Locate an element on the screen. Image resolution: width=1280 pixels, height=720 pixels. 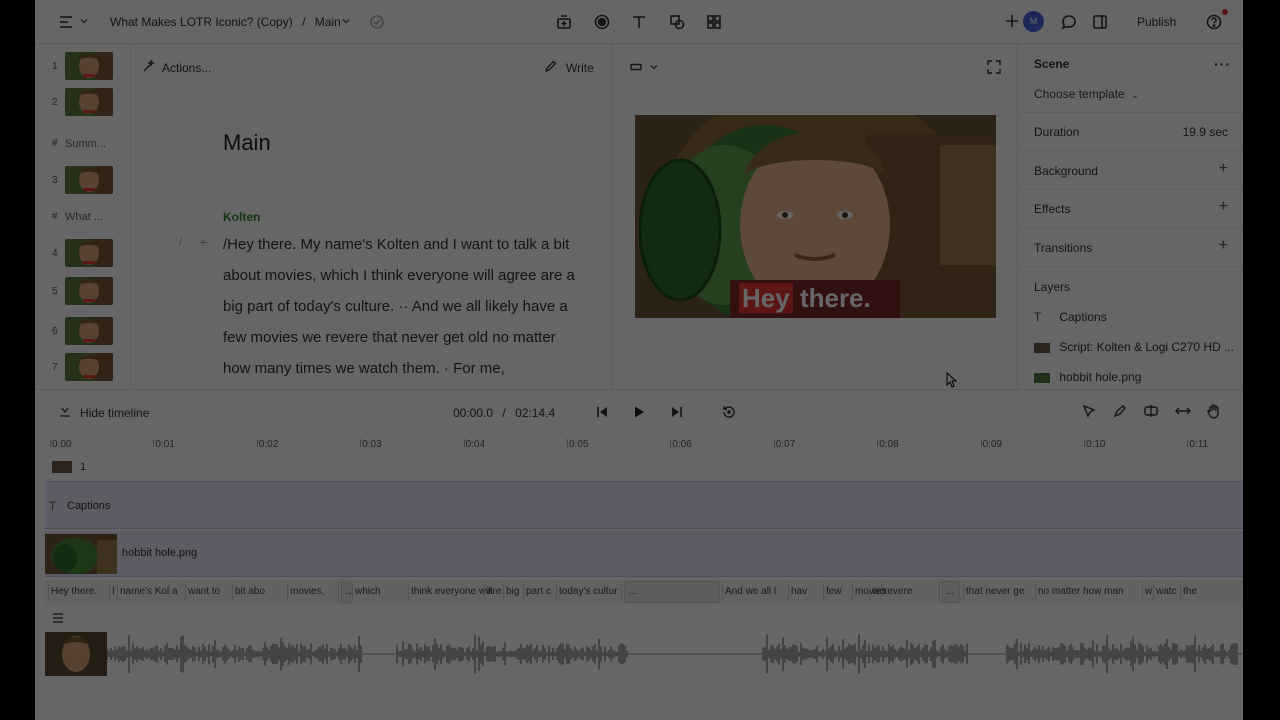
composition-chevron-icon is located at coordinates (346, 21).